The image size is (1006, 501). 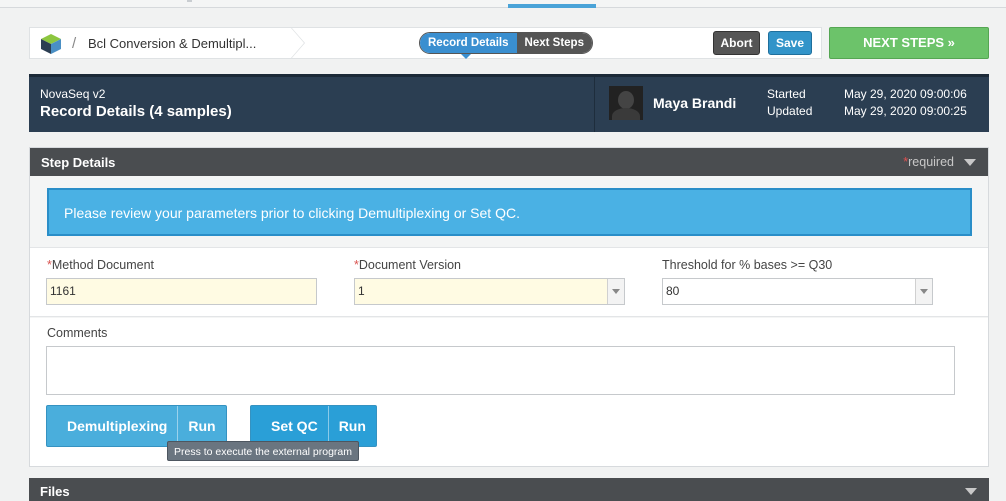 I want to click on demultiplexing-run-button: Run, so click(x=201, y=426).